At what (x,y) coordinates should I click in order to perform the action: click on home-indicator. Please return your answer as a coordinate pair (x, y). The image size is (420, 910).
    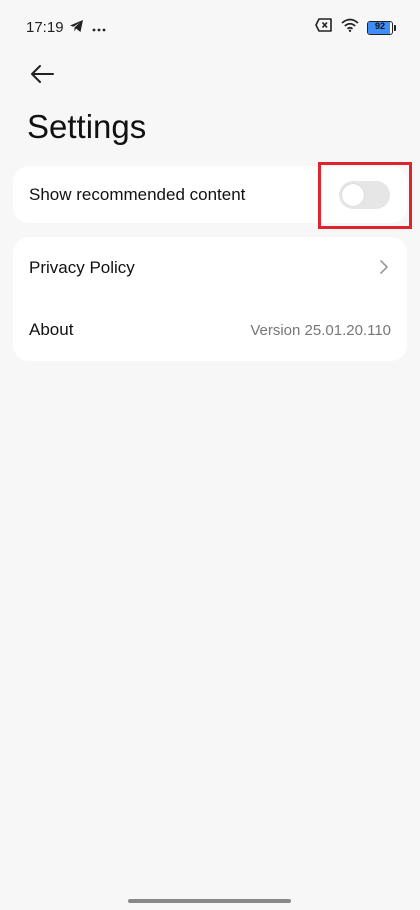
    Looking at the image, I should click on (209, 901).